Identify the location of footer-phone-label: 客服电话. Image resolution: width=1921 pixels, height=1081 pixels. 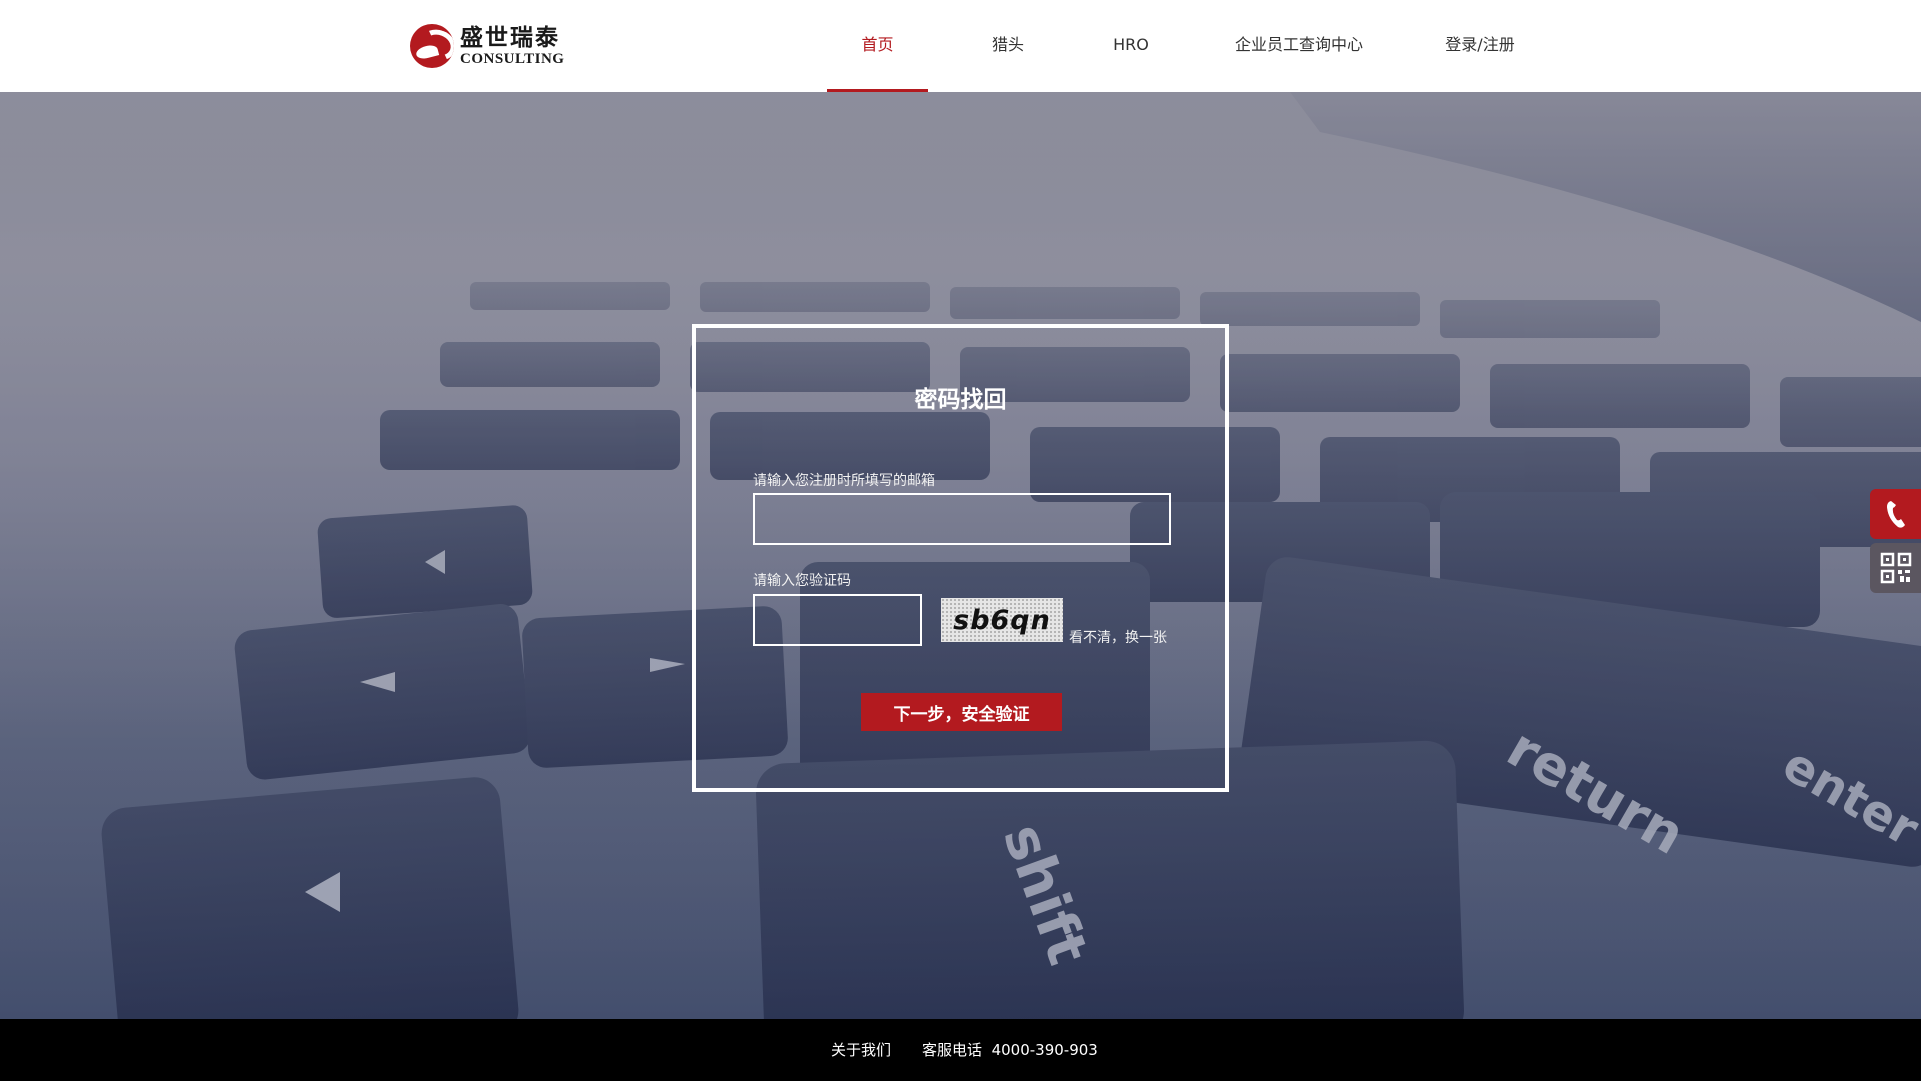
(952, 1050).